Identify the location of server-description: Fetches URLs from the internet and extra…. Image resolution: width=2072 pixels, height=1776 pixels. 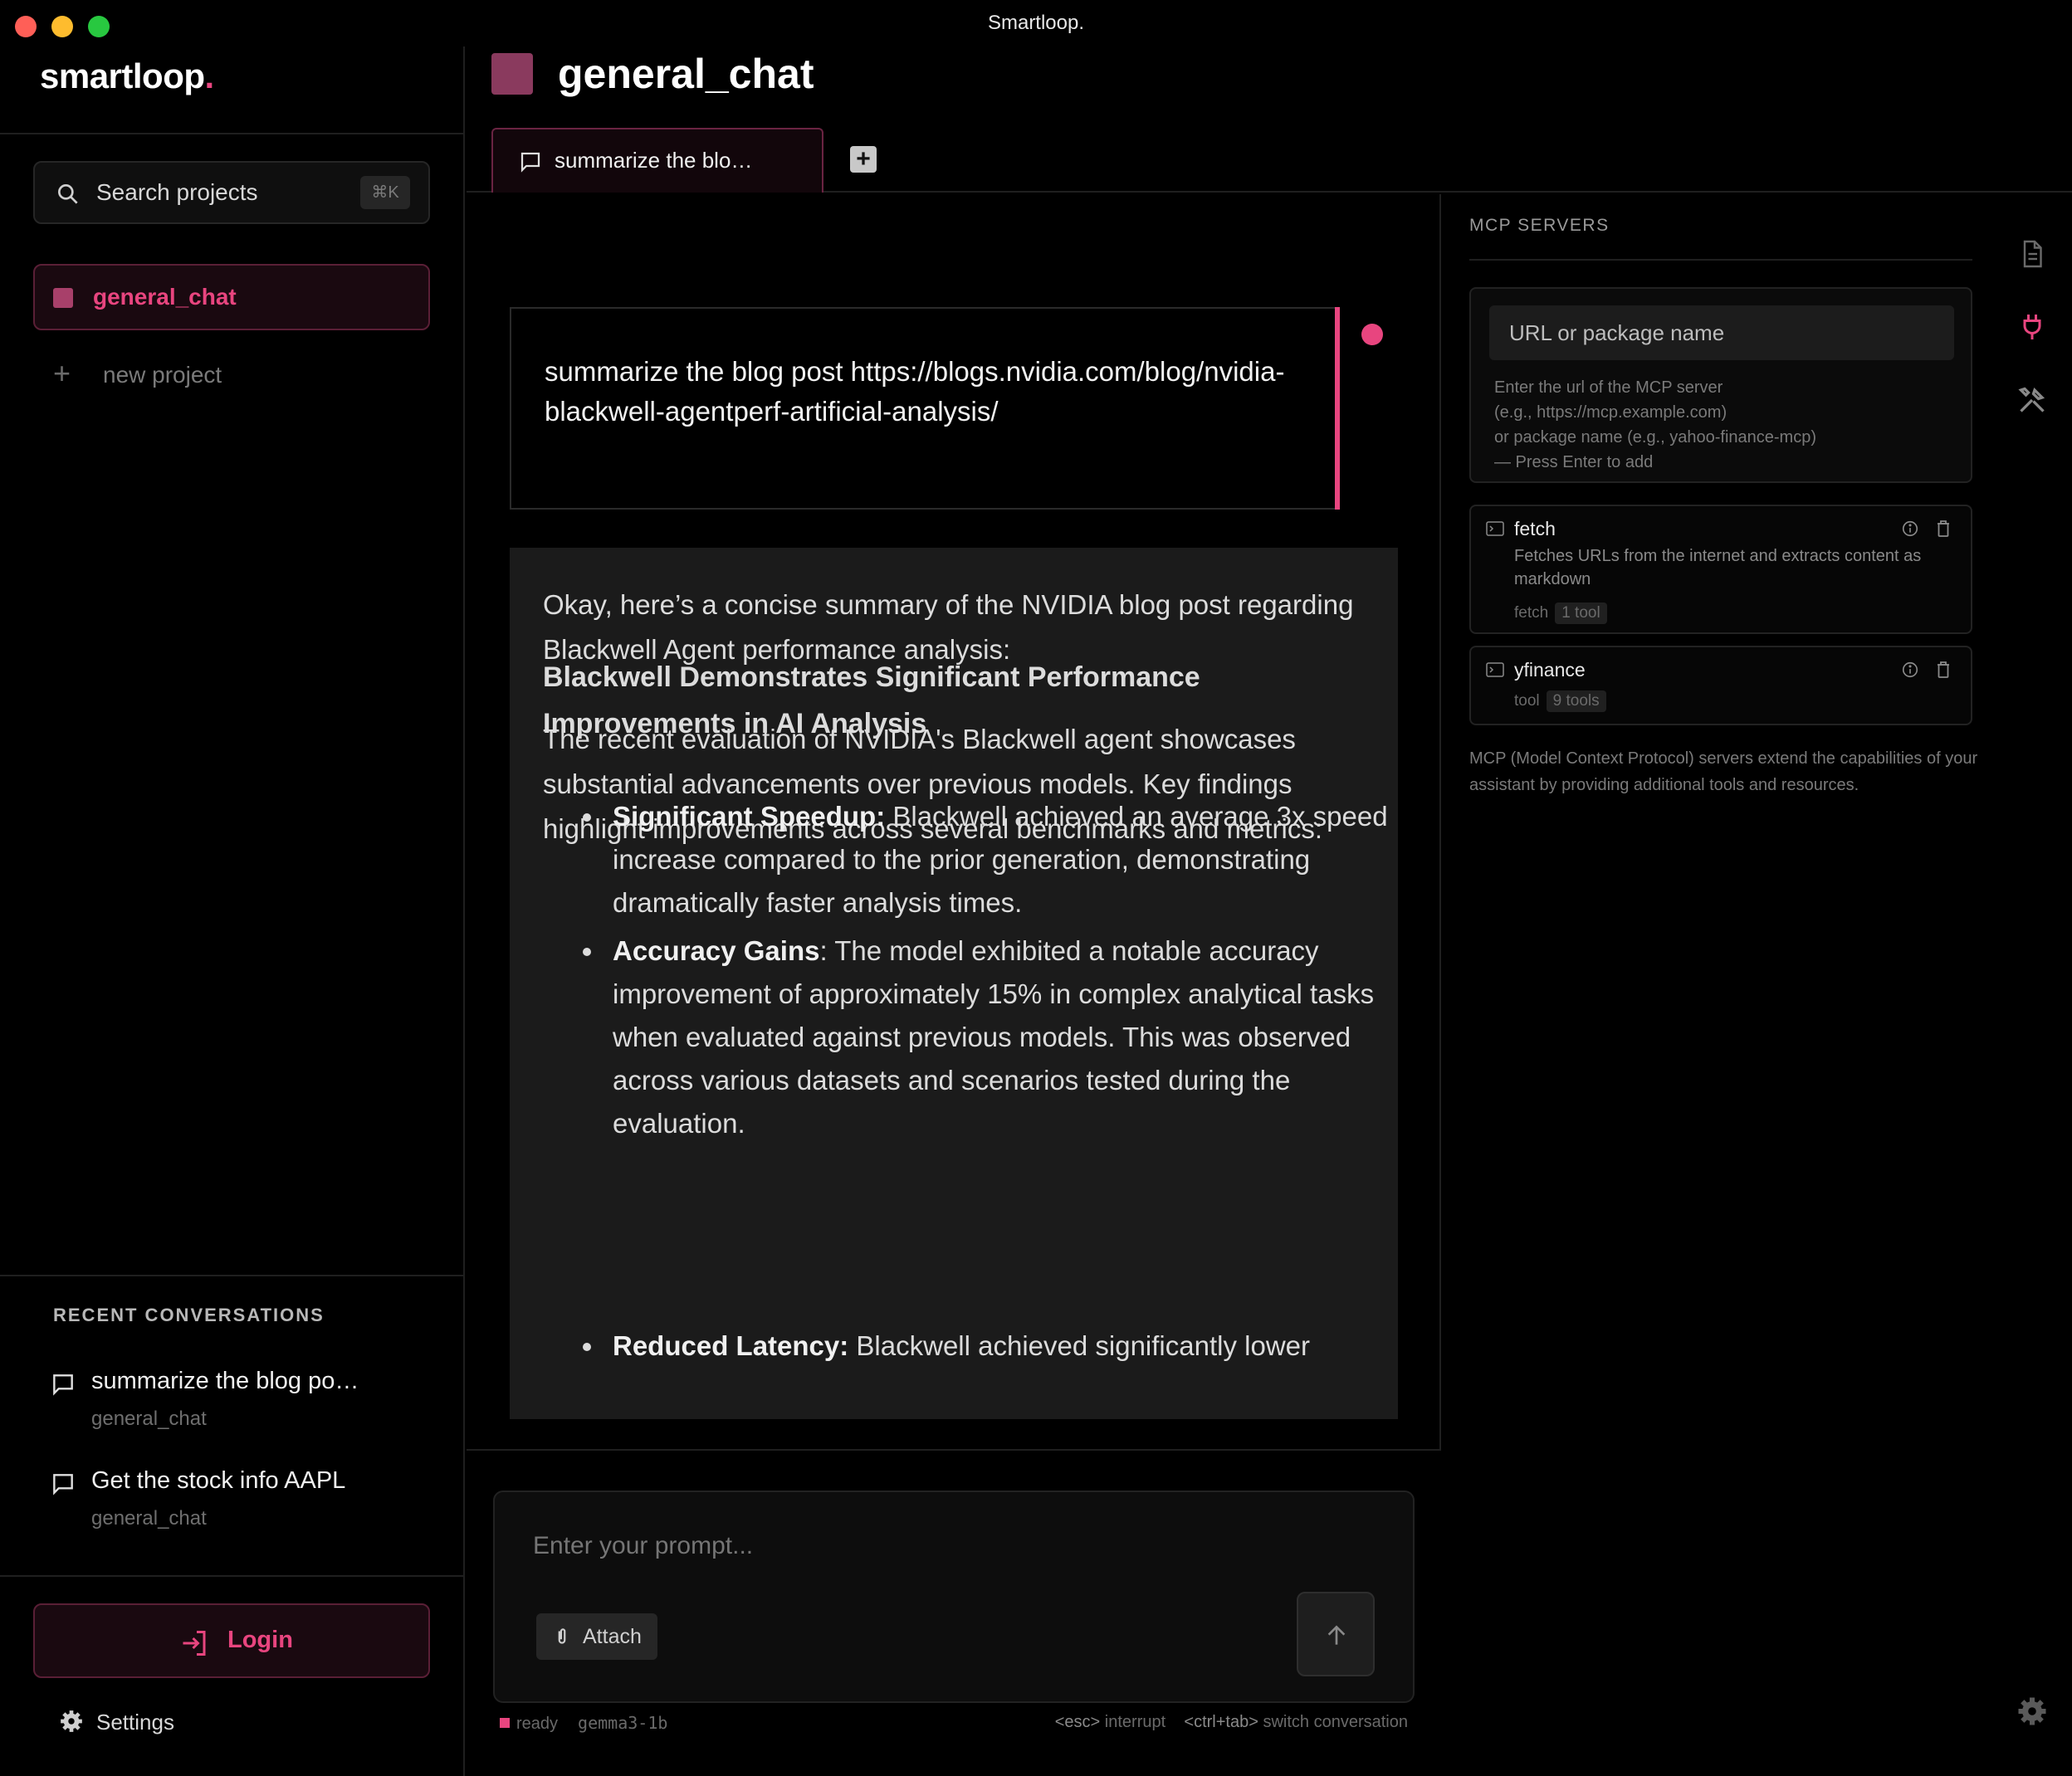
(1718, 567).